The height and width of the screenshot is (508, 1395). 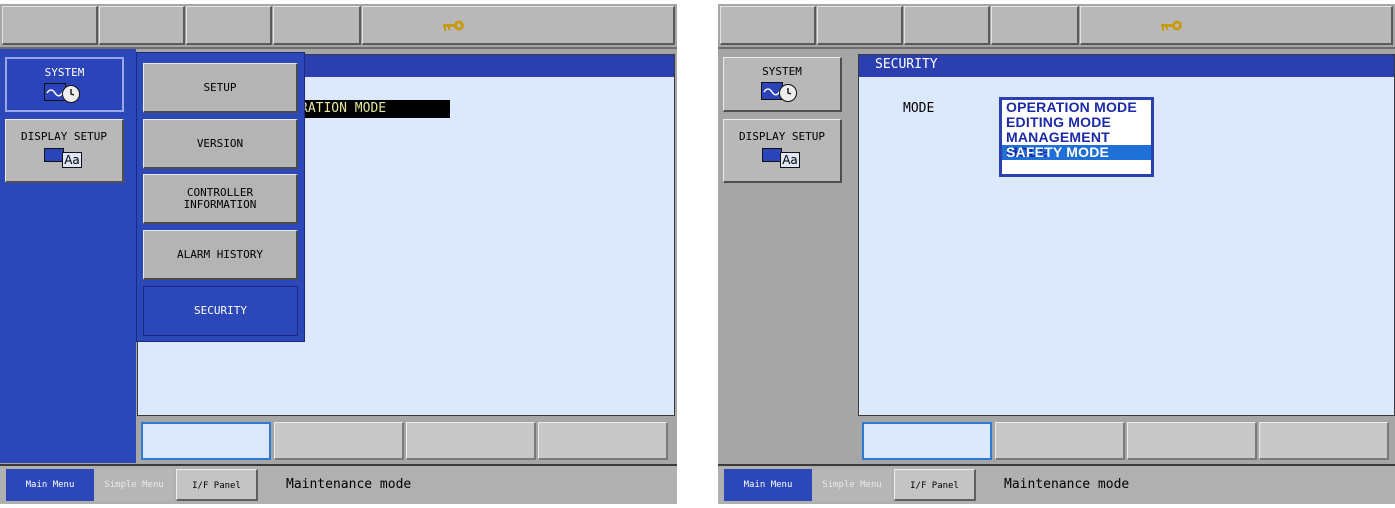 What do you see at coordinates (220, 311) in the screenshot?
I see `submenu-security: SECURITY` at bounding box center [220, 311].